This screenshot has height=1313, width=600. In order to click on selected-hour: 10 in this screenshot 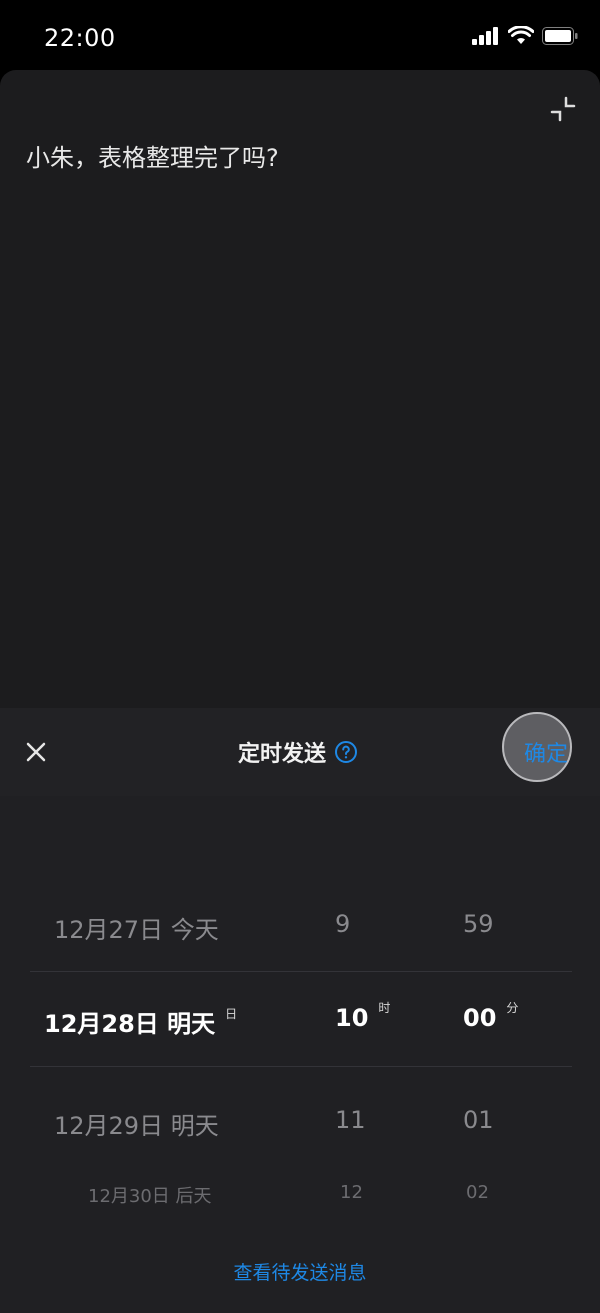, I will do `click(352, 1018)`.